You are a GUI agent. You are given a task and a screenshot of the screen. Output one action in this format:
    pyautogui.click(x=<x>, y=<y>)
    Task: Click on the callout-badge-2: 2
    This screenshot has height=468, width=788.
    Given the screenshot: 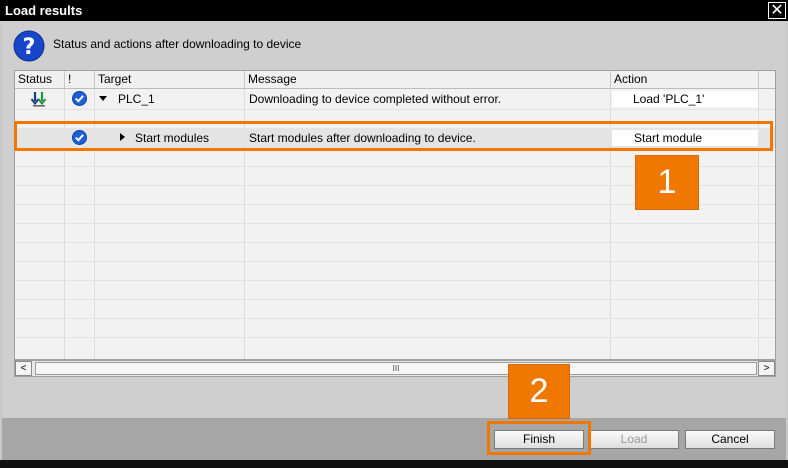 What is the action you would take?
    pyautogui.click(x=539, y=391)
    